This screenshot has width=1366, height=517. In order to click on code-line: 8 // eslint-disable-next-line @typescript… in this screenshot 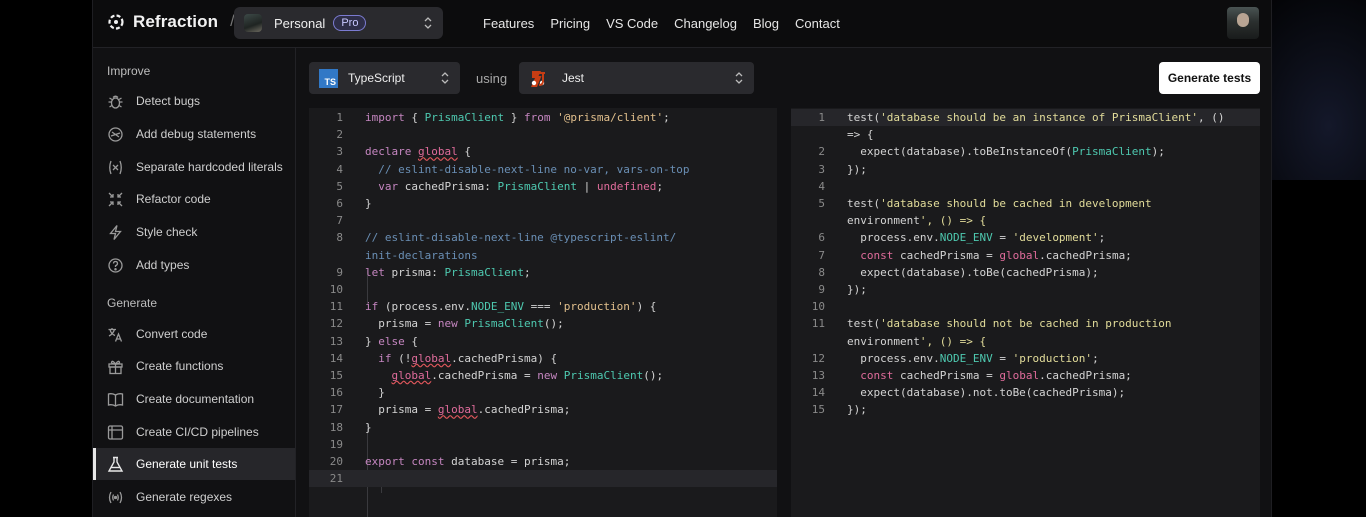, I will do `click(543, 237)`.